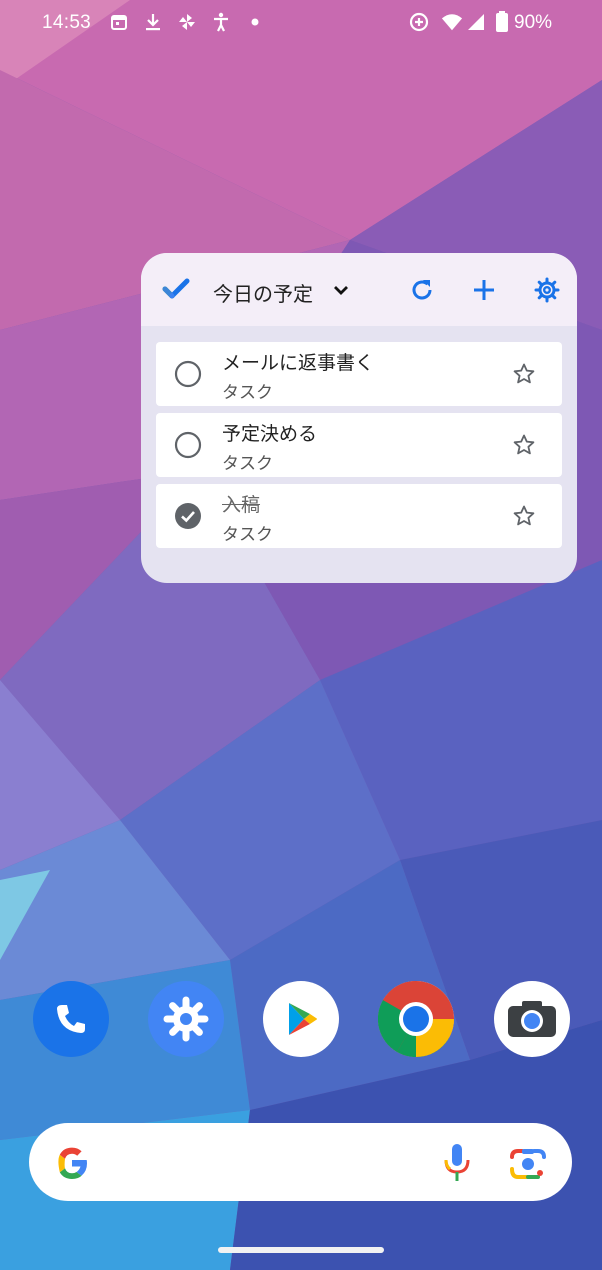 This screenshot has height=1270, width=602. What do you see at coordinates (298, 363) in the screenshot?
I see `task-title: メールに返事書く` at bounding box center [298, 363].